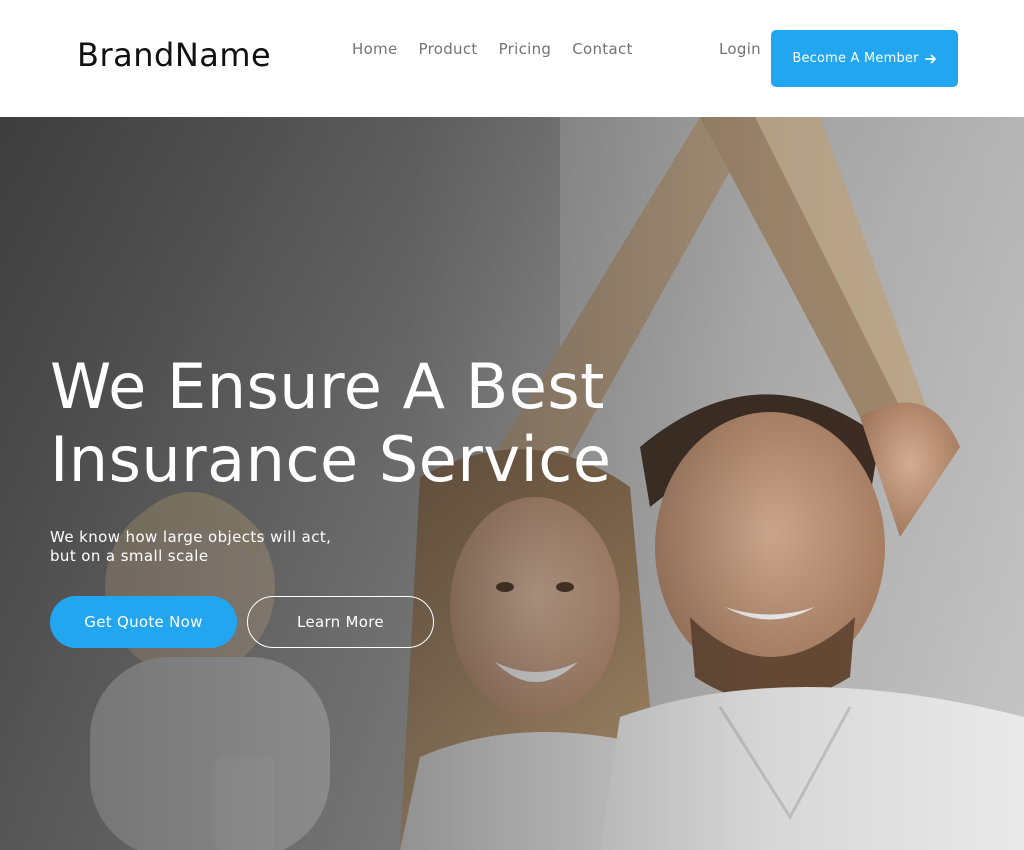 The image size is (1024, 850). What do you see at coordinates (525, 49) in the screenshot?
I see `nav-link-pricing: Pricing` at bounding box center [525, 49].